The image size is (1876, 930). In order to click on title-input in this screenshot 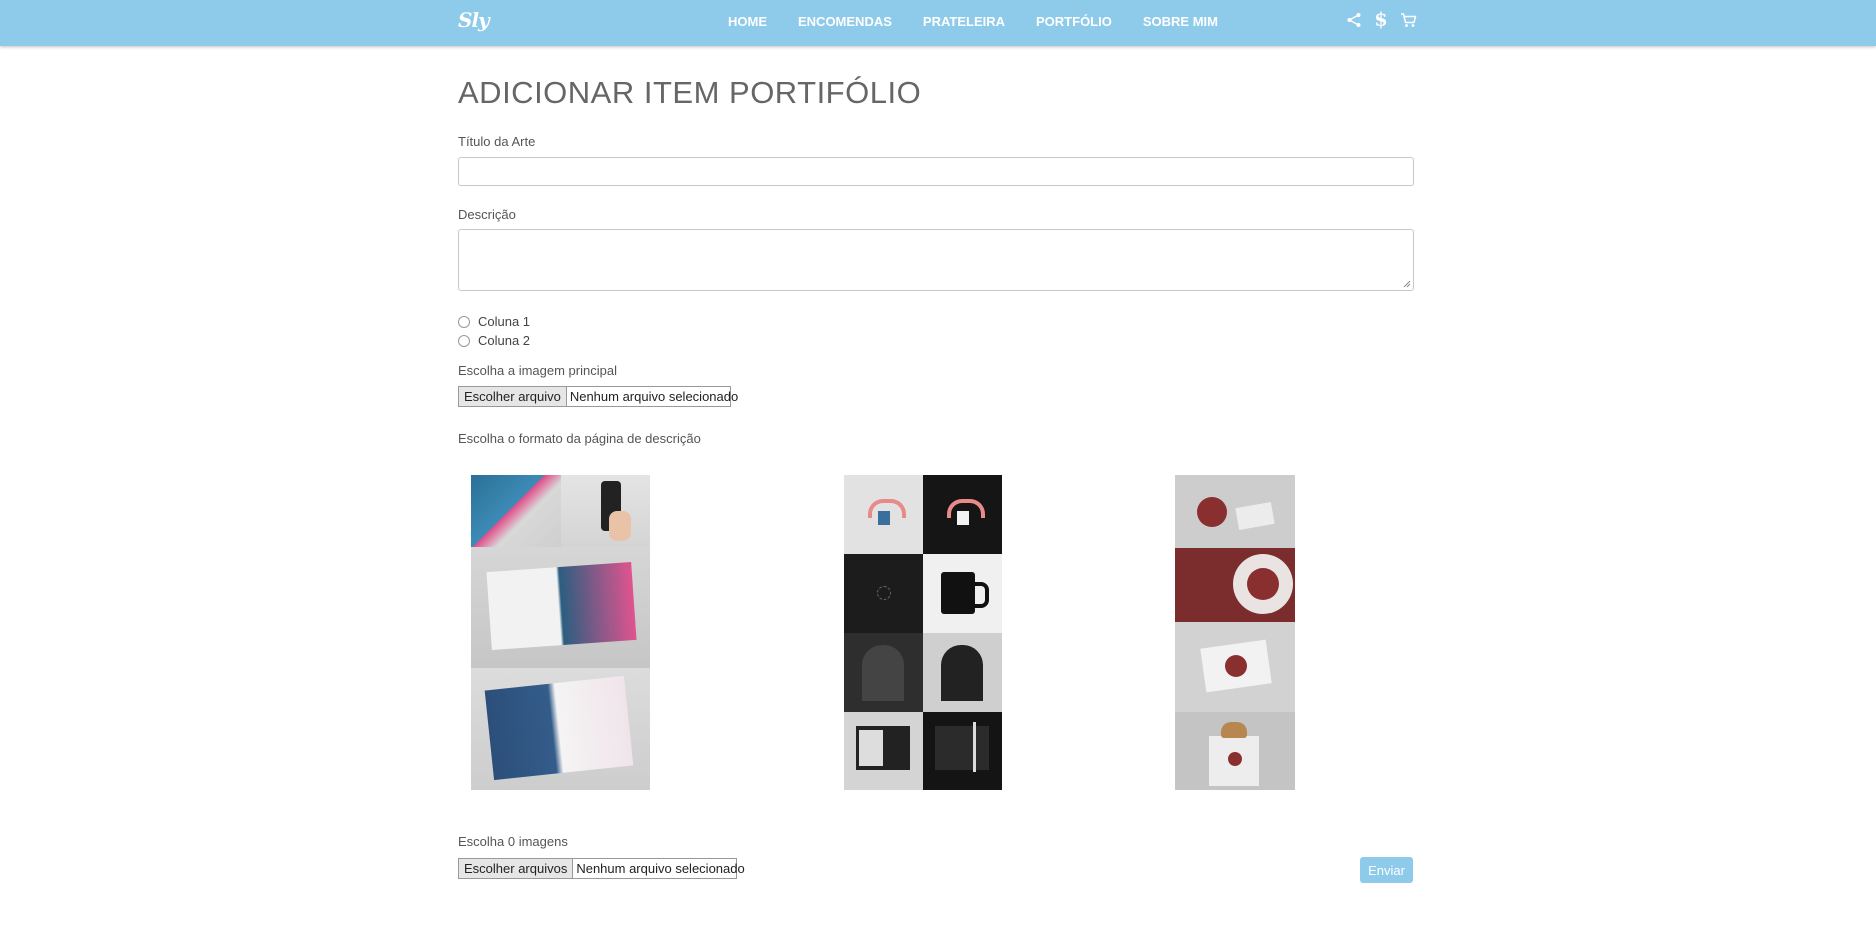, I will do `click(936, 171)`.